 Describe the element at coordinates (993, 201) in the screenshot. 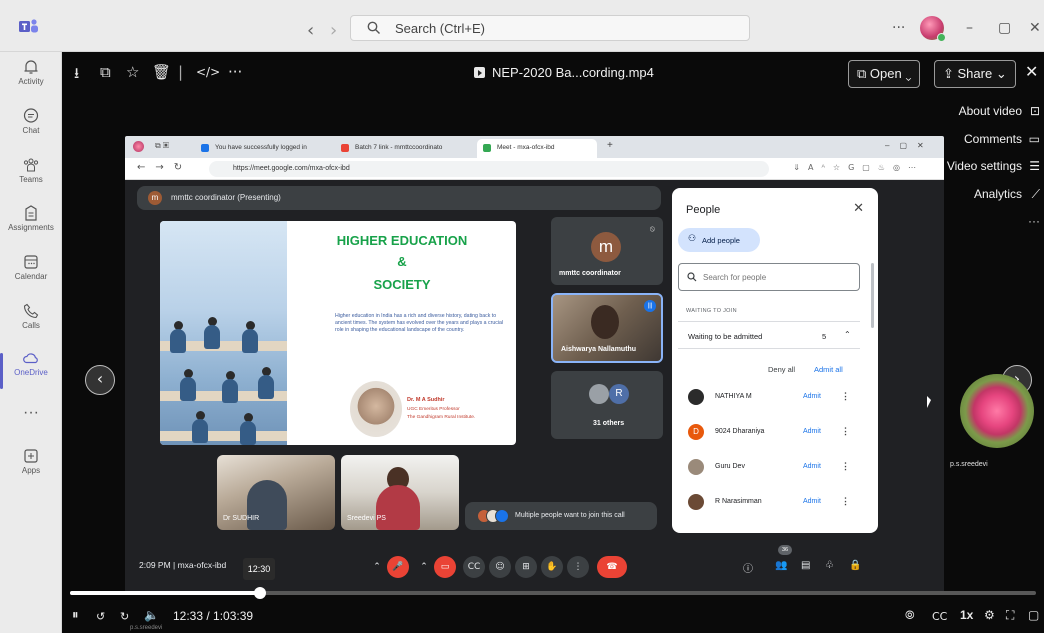

I see `analytics-button: Analytics ⟋` at that location.